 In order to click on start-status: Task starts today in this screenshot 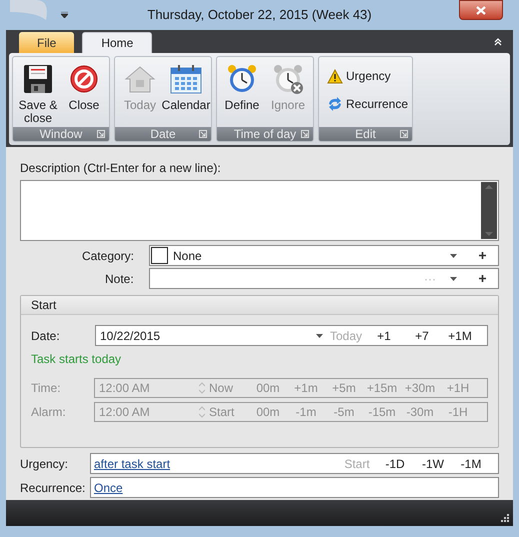, I will do `click(76, 359)`.